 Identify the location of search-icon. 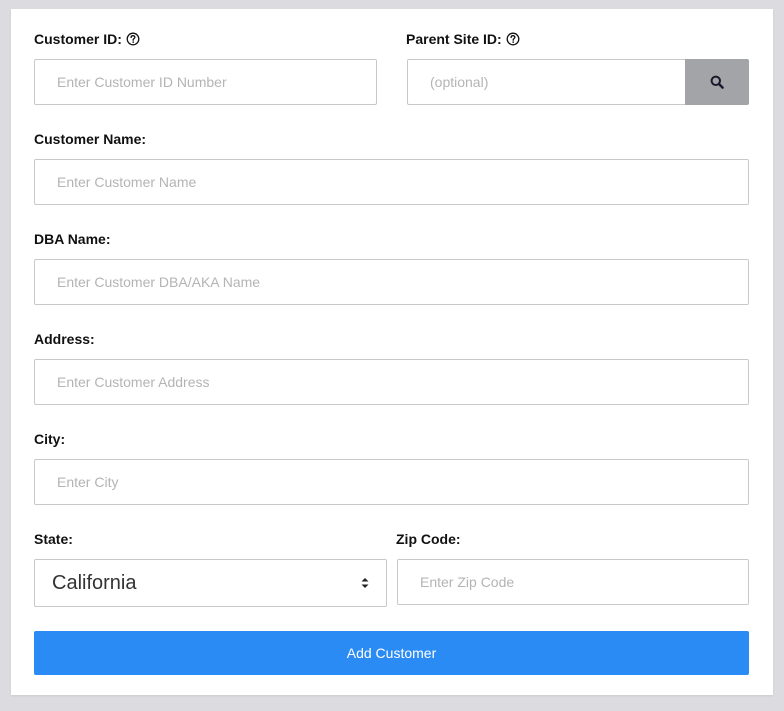
(717, 82).